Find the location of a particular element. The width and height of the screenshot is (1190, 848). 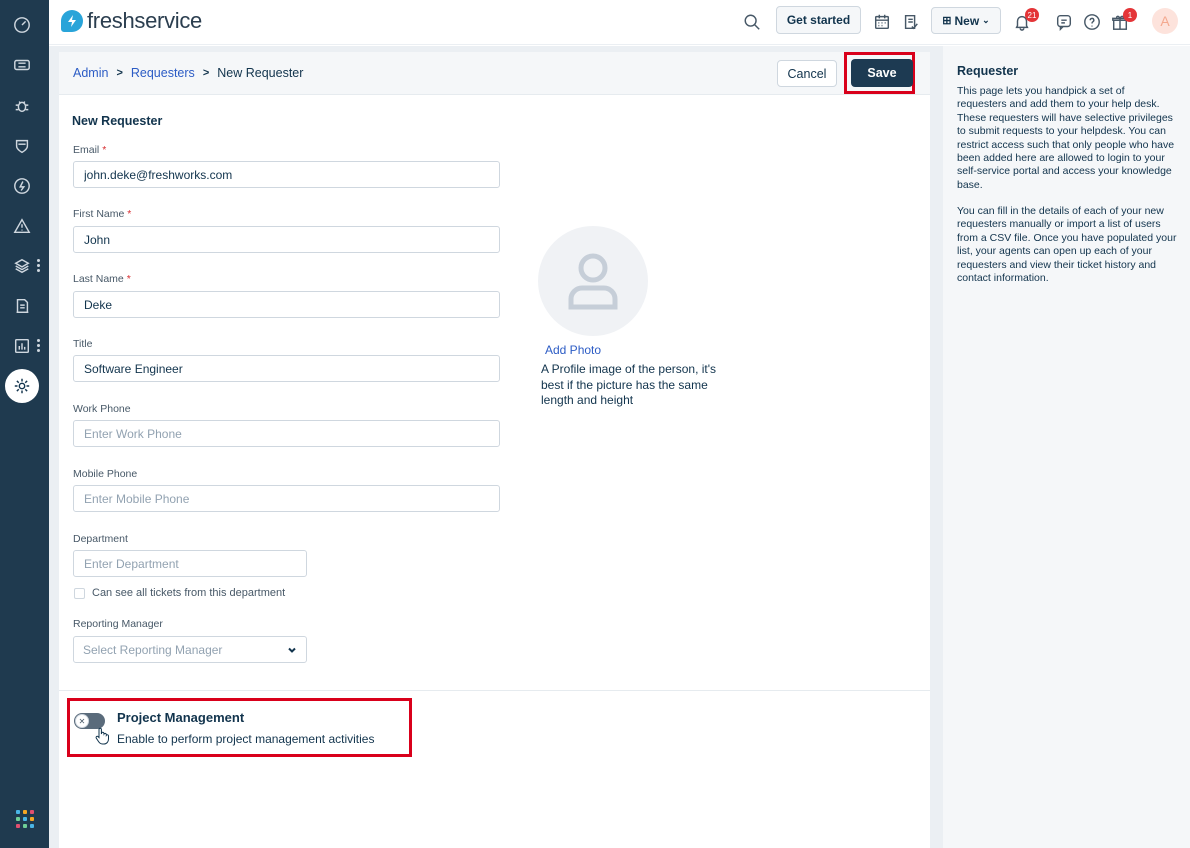

project-management-title: Project Management is located at coordinates (181, 717).